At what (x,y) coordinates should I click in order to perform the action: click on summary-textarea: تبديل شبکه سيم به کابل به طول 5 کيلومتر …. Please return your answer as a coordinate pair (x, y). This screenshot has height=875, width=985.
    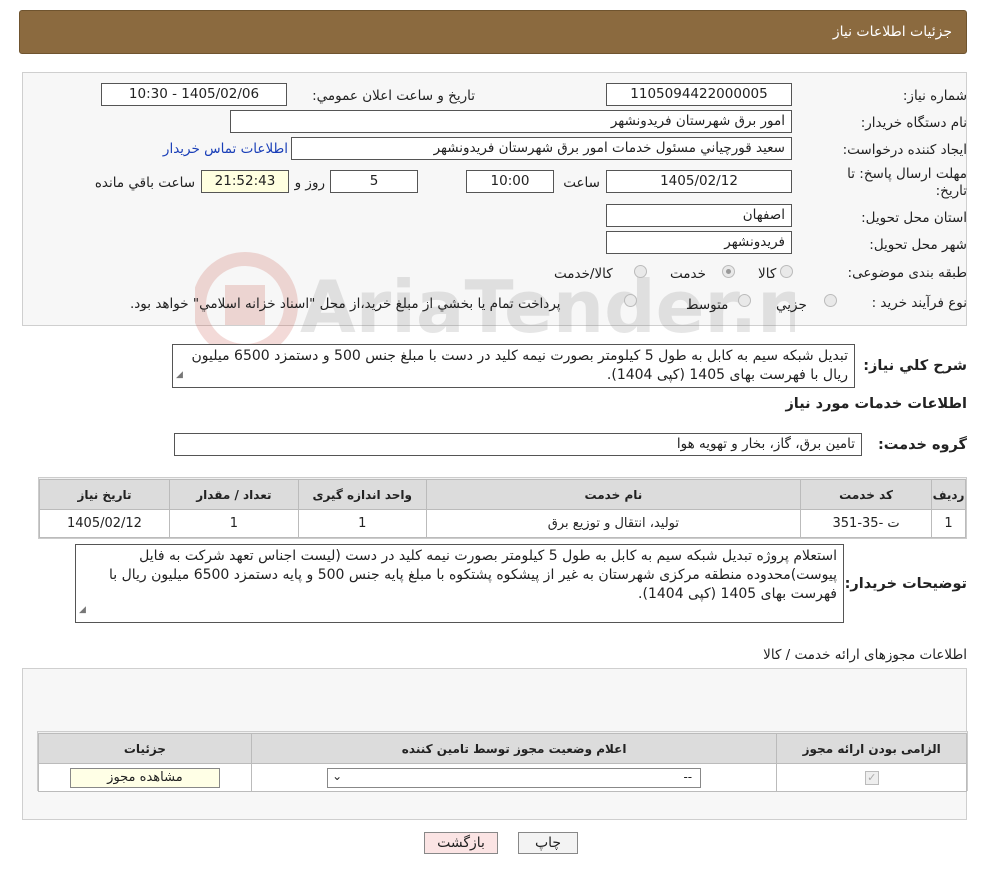
    Looking at the image, I should click on (513, 366).